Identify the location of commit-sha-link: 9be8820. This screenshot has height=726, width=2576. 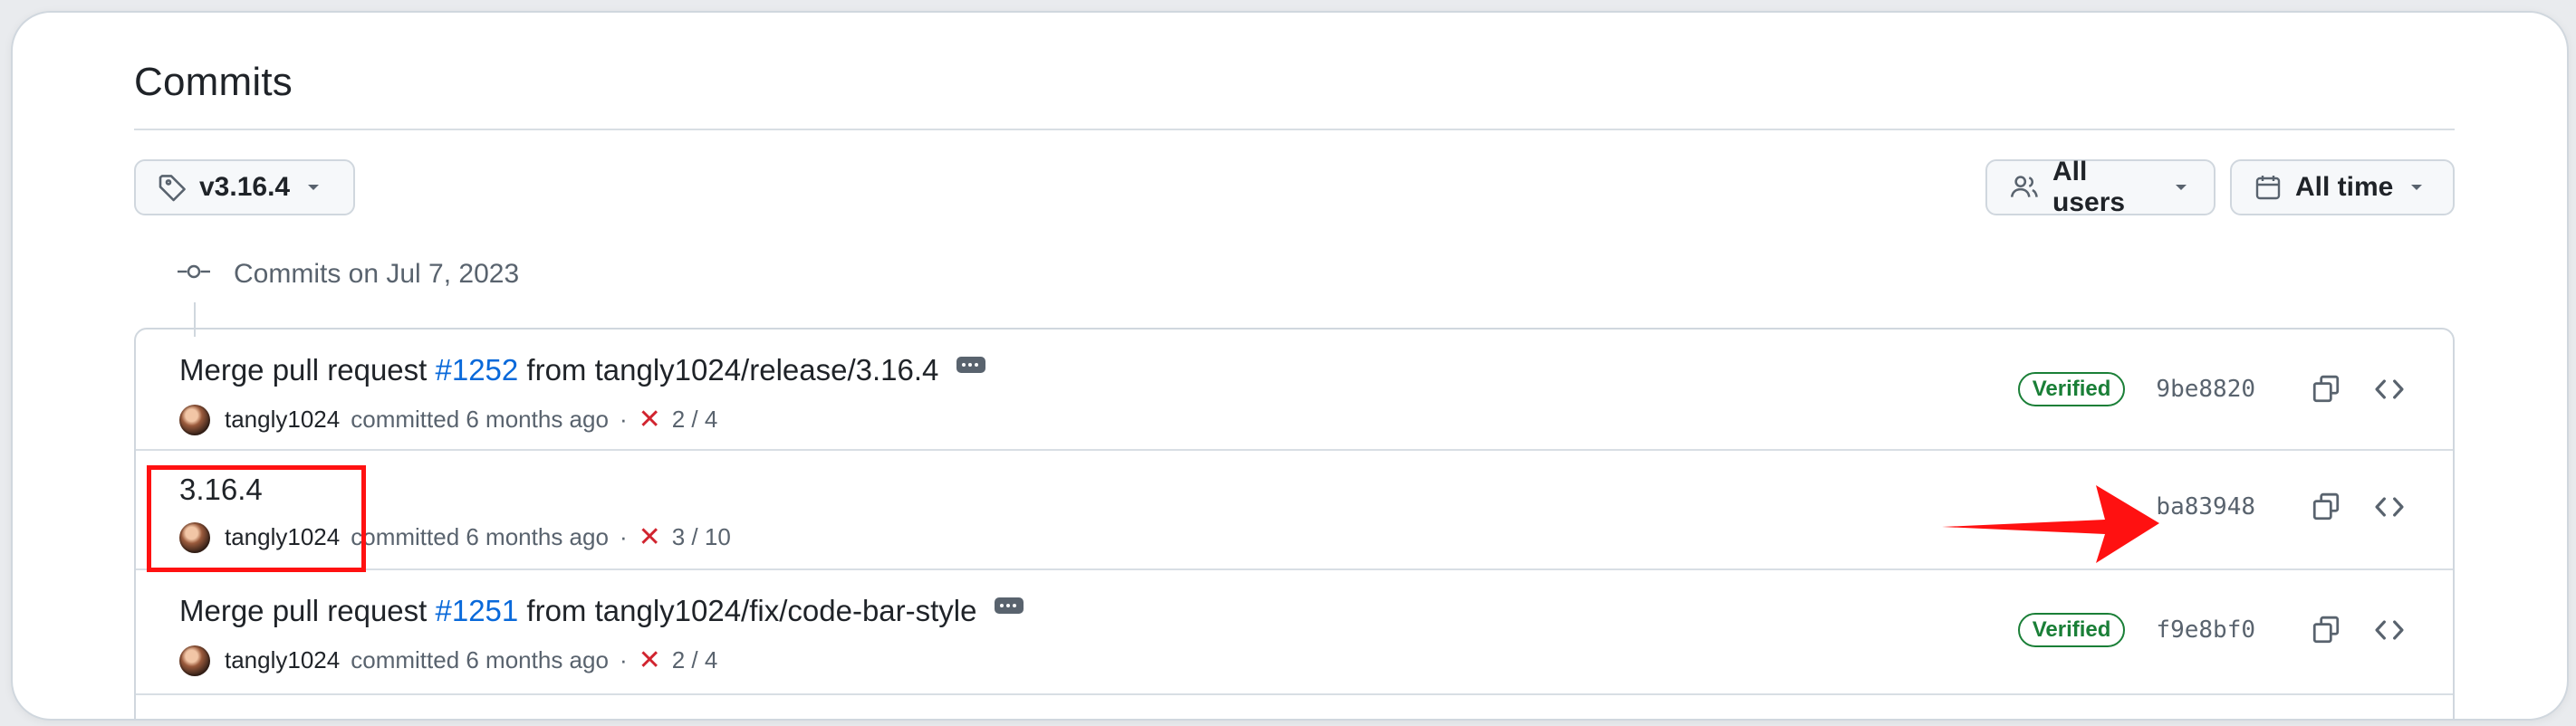
(2205, 389).